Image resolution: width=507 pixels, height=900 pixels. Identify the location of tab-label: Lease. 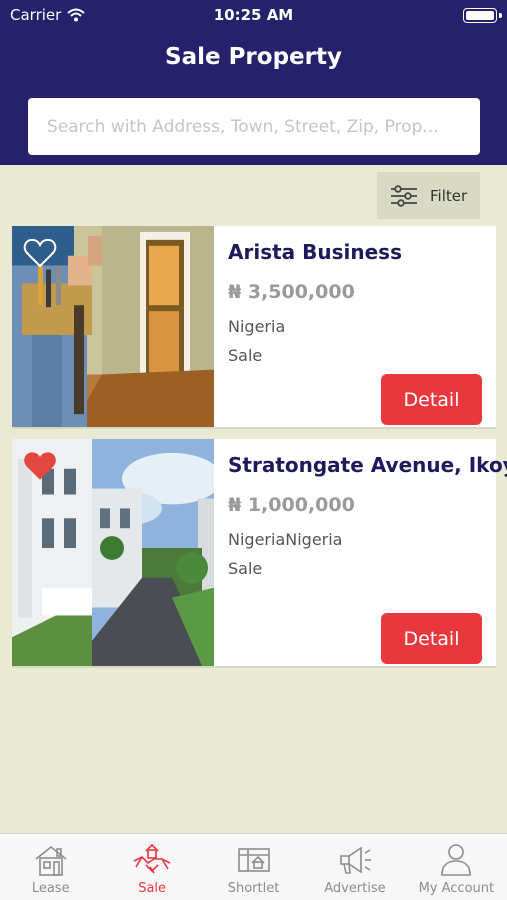
(50, 888).